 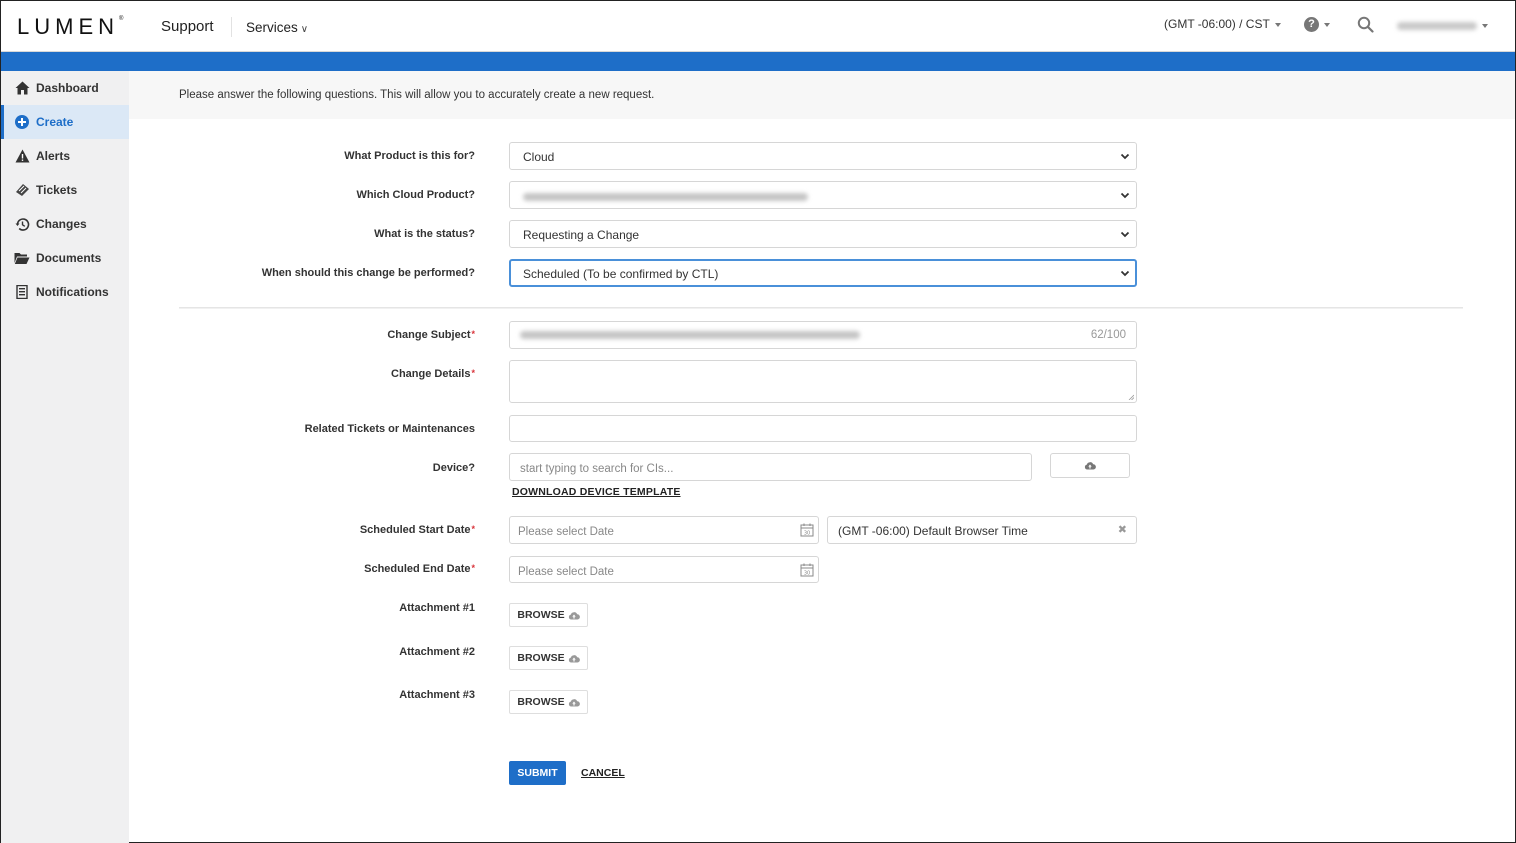 What do you see at coordinates (424, 234) in the screenshot?
I see `status-label: What is the status?` at bounding box center [424, 234].